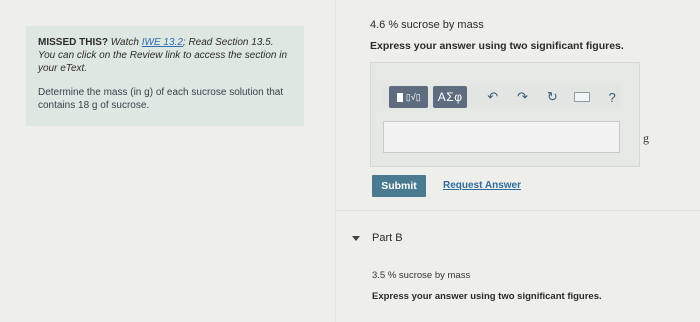 This screenshot has height=322, width=700. Describe the element at coordinates (509, 114) in the screenshot. I see `answer-box: ▯√▯ ΑΣφ ↶ ↷ ↻ ? g` at that location.